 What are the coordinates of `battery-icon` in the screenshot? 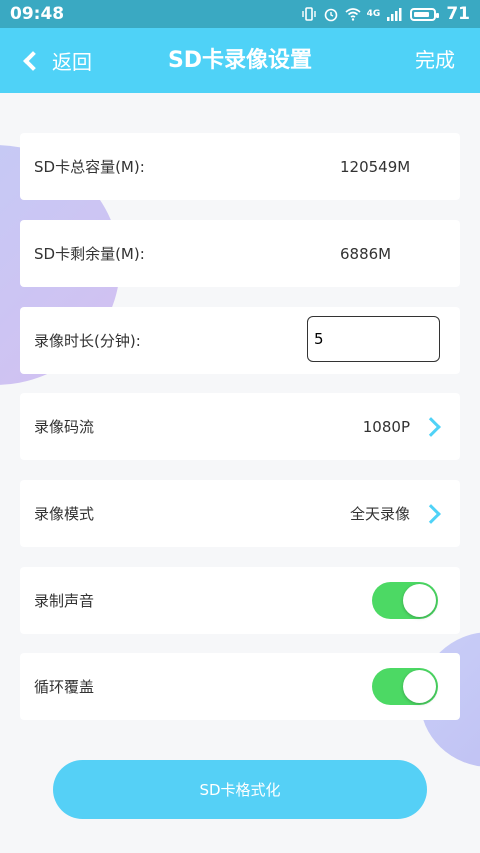 It's located at (425, 14).